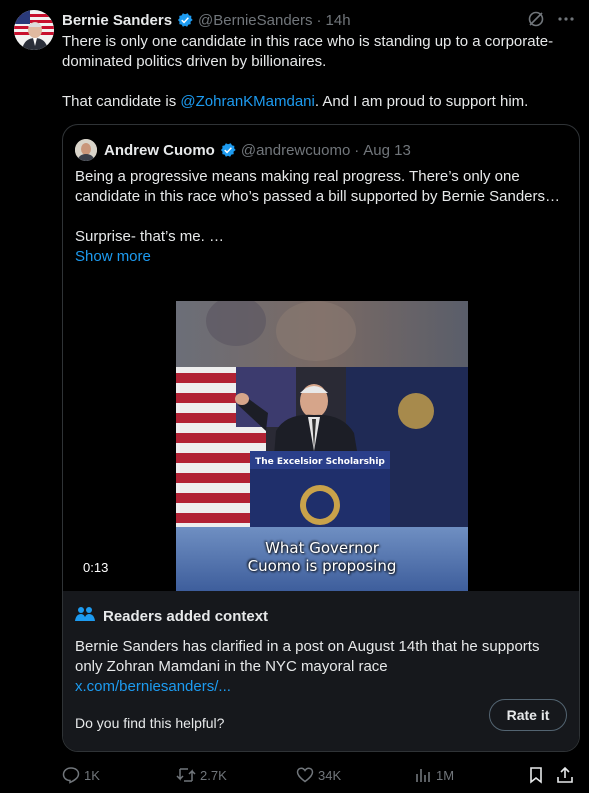  I want to click on share-button, so click(566, 775).